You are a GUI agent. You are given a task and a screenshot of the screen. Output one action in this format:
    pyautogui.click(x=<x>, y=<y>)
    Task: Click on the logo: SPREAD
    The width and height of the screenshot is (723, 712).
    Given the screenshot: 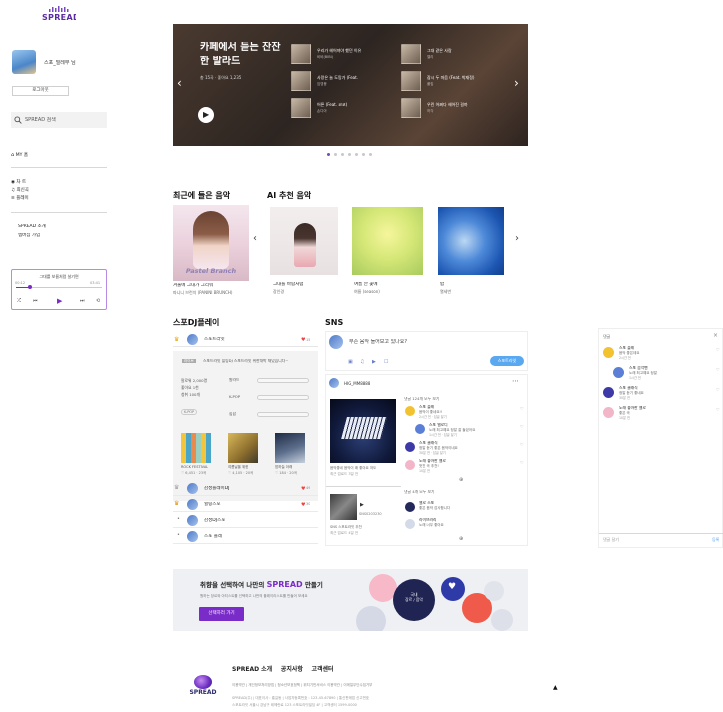 What is the action you would take?
    pyautogui.click(x=59, y=16)
    